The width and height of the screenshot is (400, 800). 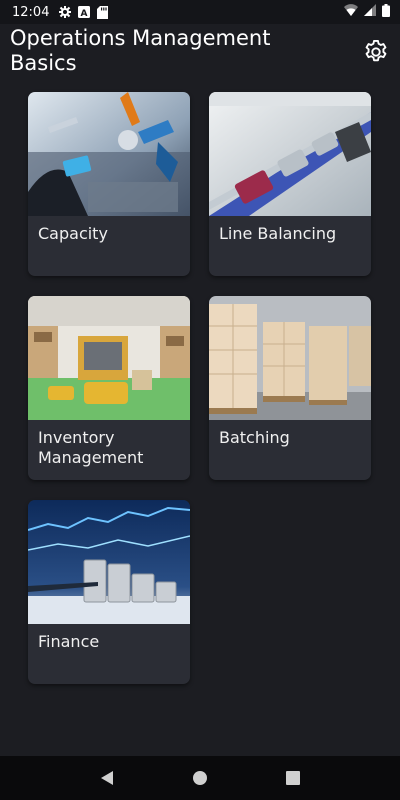 I want to click on topic-label: Finance, so click(x=69, y=641).